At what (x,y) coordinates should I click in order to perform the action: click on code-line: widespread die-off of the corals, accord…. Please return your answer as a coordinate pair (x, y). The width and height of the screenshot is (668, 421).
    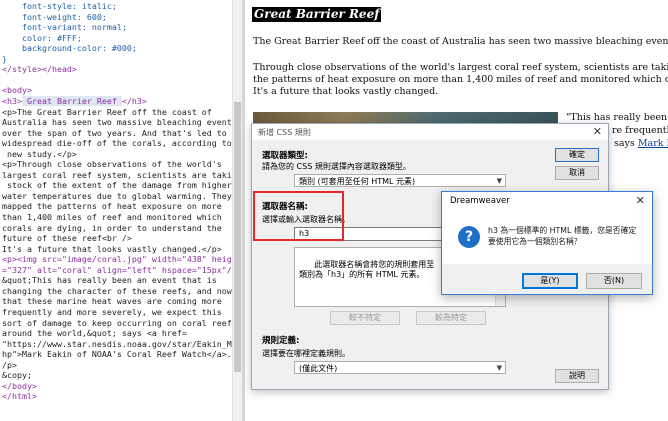
    Looking at the image, I should click on (117, 143).